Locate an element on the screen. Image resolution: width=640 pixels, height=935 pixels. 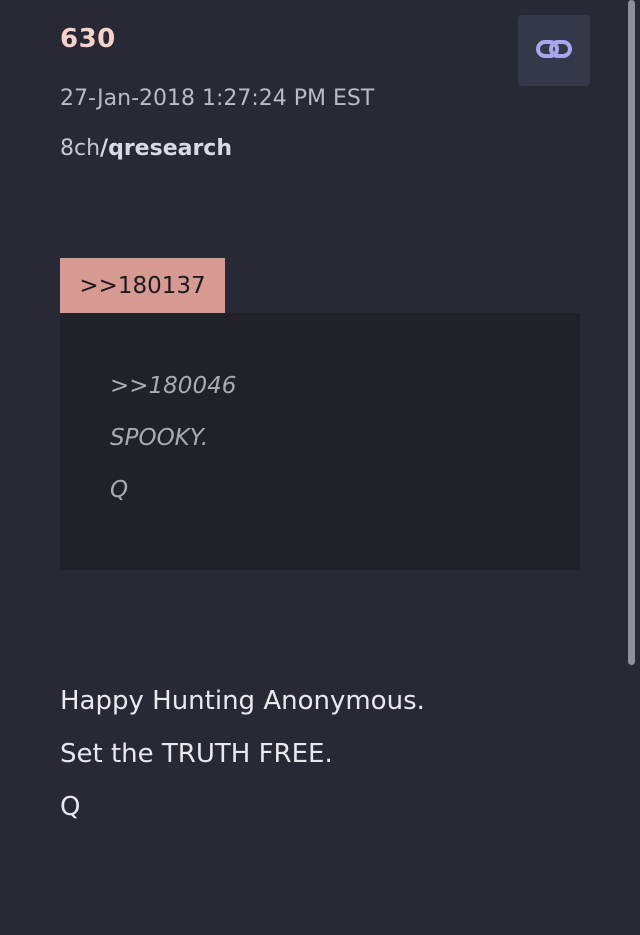
reply-reference-link: >>180137 is located at coordinates (142, 285).